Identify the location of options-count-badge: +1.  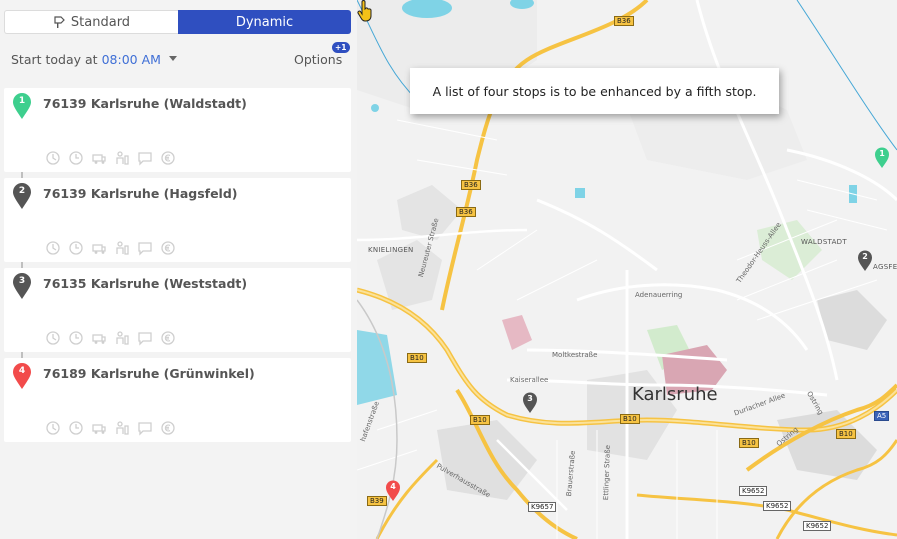
(341, 47).